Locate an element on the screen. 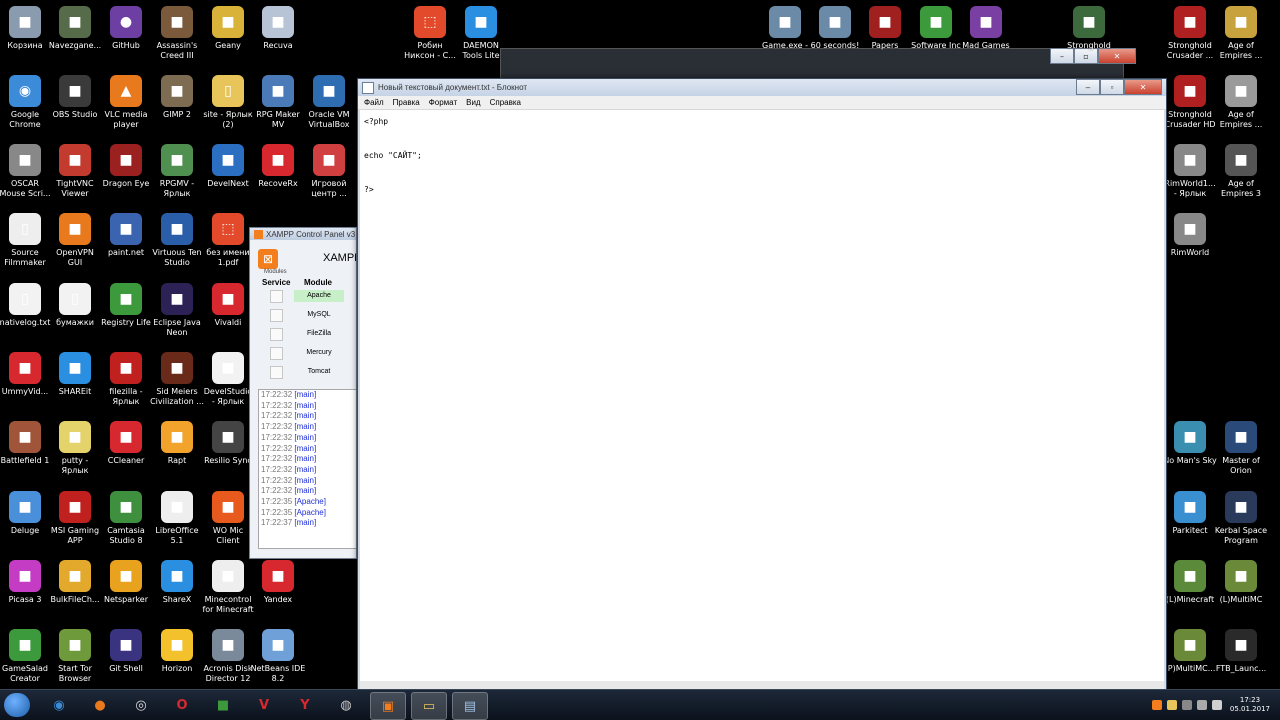 This screenshot has width=1280, height=720. desktop-shortcut: ■ Oracle VM VirtualBox is located at coordinates (329, 102).